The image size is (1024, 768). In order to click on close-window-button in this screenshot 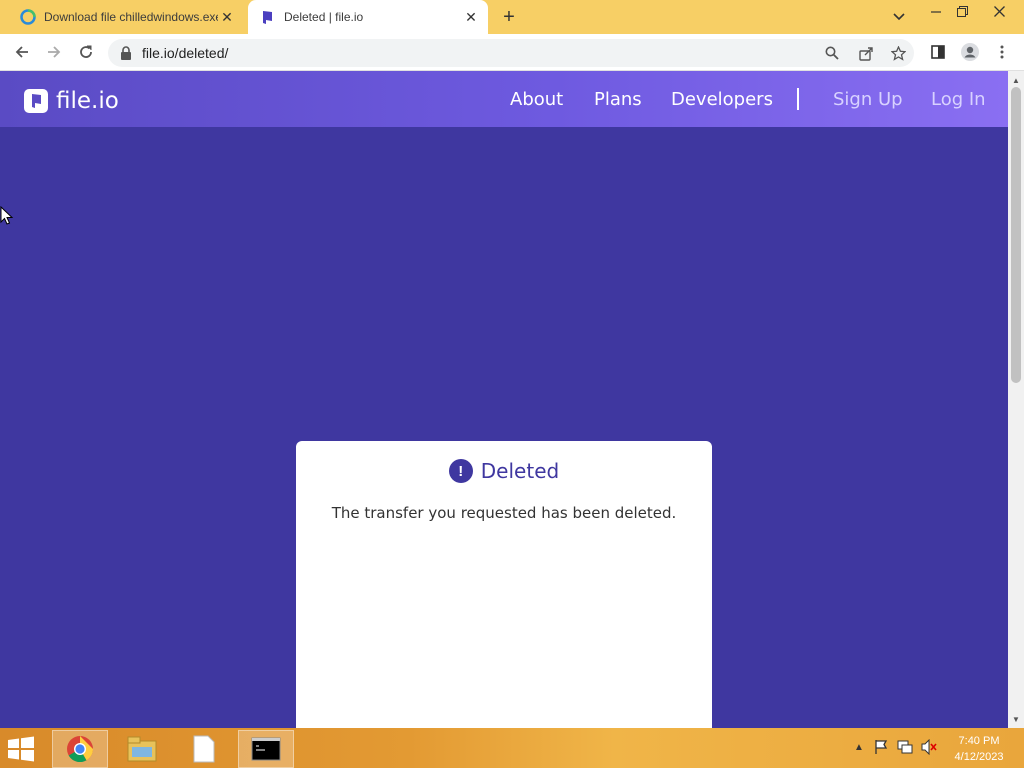, I will do `click(999, 11)`.